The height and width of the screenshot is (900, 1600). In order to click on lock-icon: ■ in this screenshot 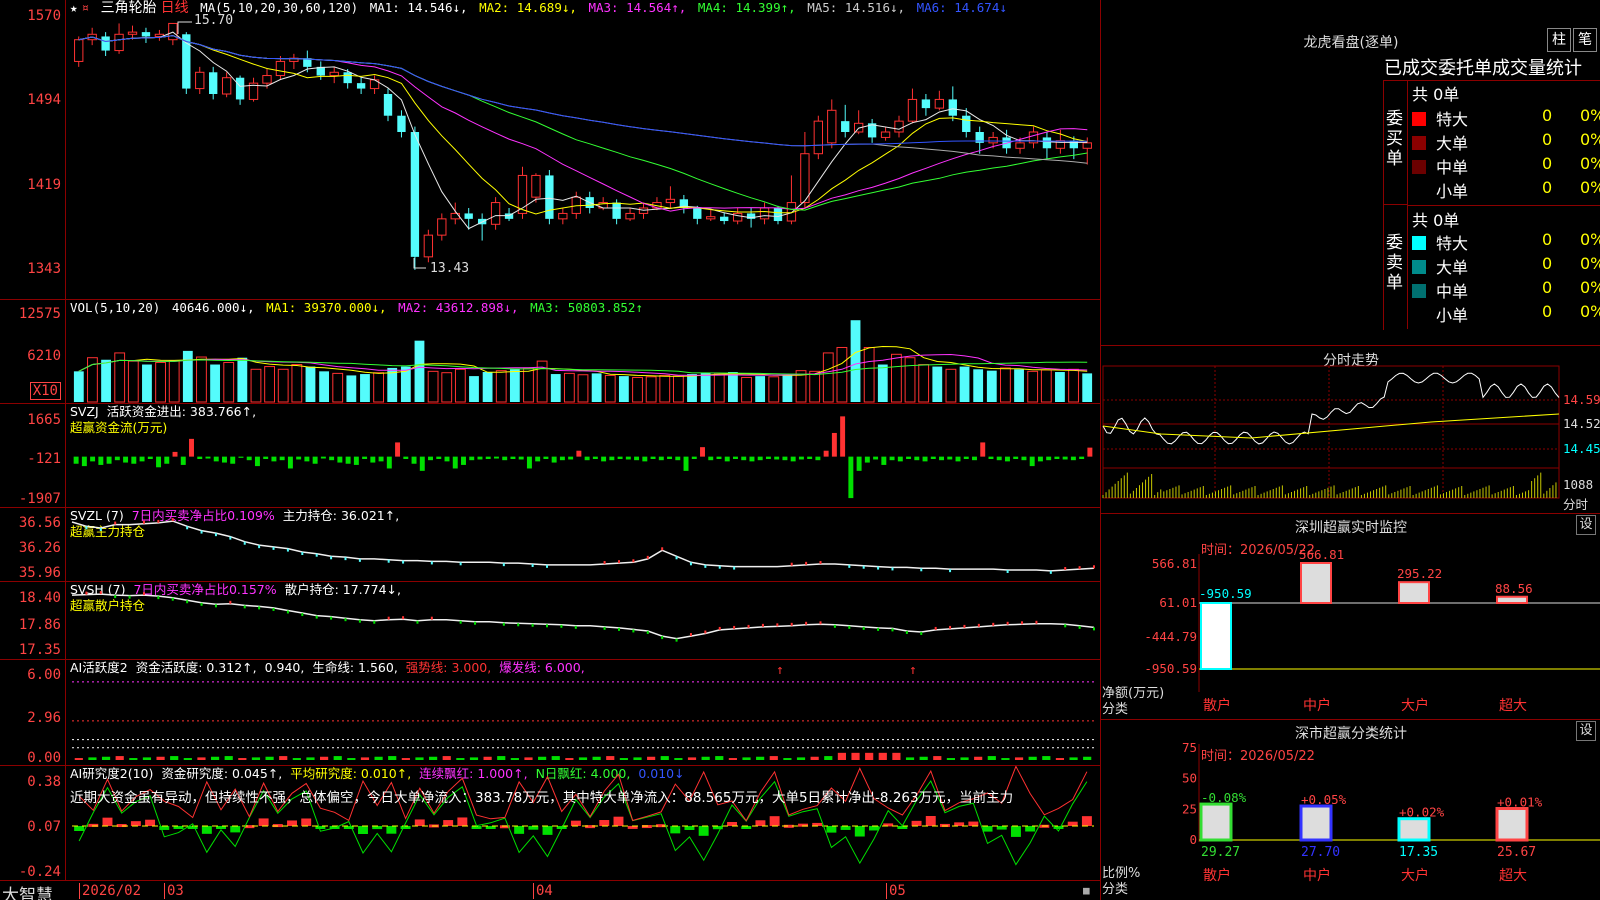, I will do `click(1086, 890)`.